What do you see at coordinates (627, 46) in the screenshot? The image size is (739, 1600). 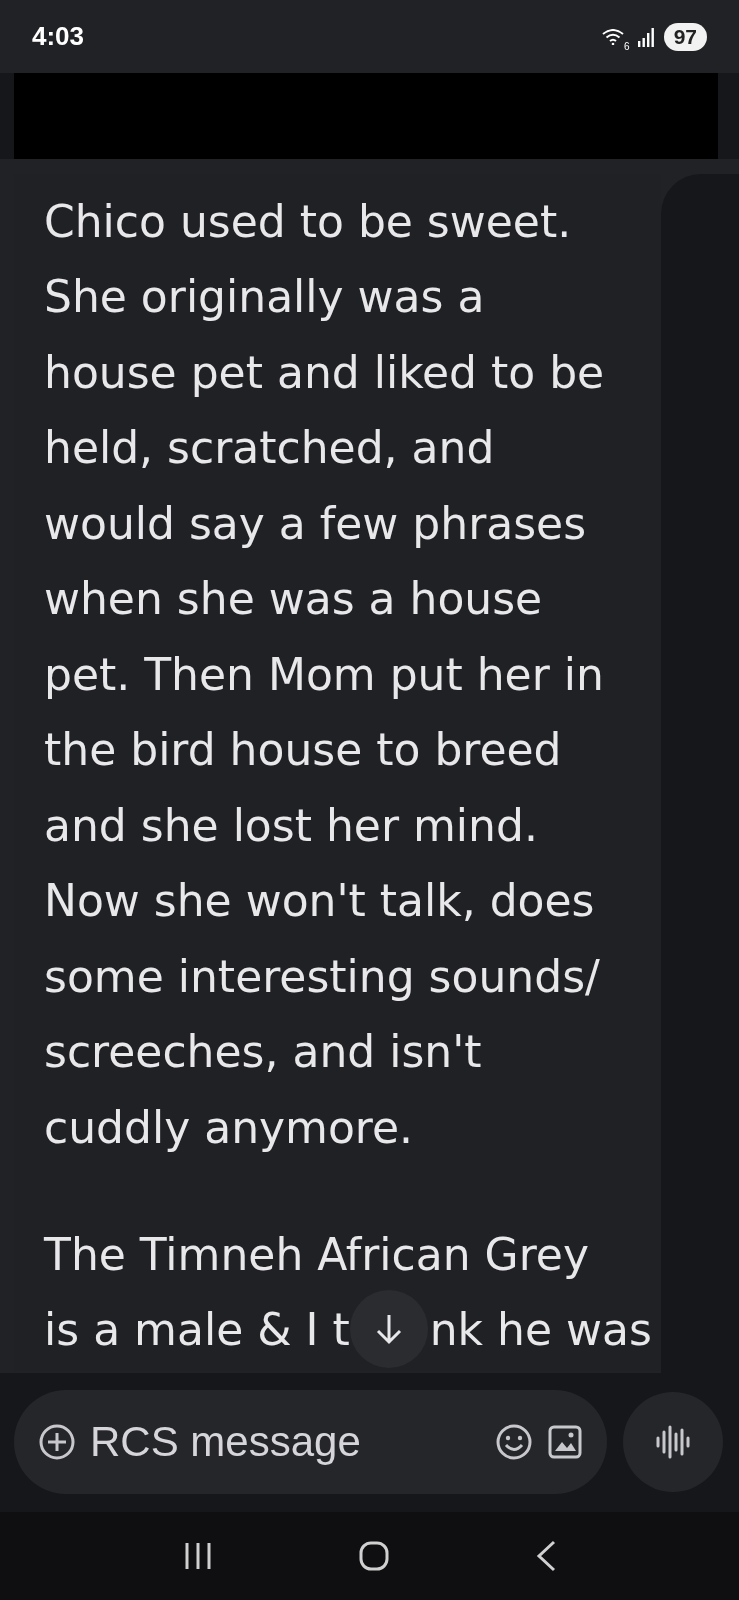 I see `wifi-label: 6` at bounding box center [627, 46].